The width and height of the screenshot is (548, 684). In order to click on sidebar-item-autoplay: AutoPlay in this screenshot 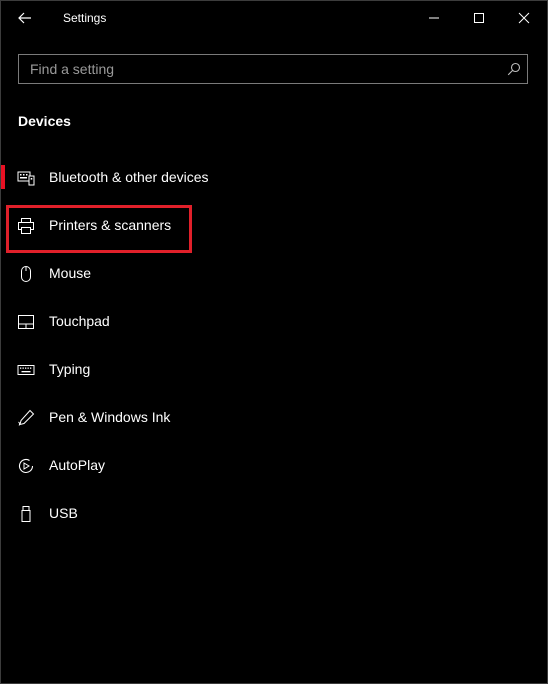, I will do `click(274, 466)`.